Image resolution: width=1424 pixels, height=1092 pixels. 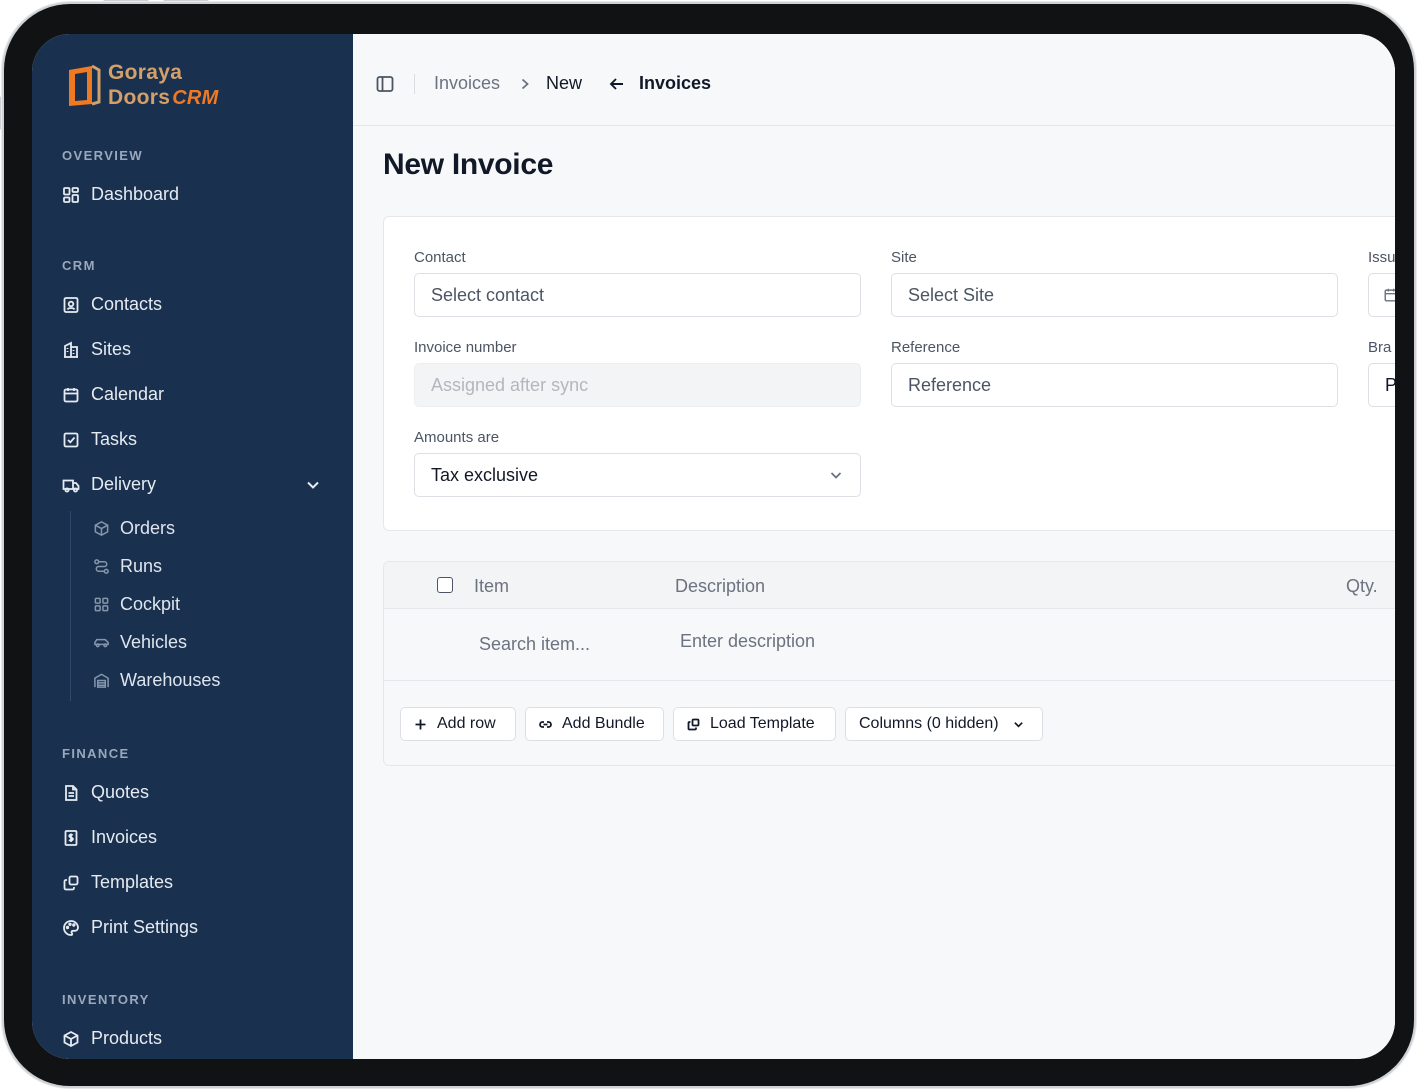 What do you see at coordinates (414, 84) in the screenshot?
I see `topbar-divider` at bounding box center [414, 84].